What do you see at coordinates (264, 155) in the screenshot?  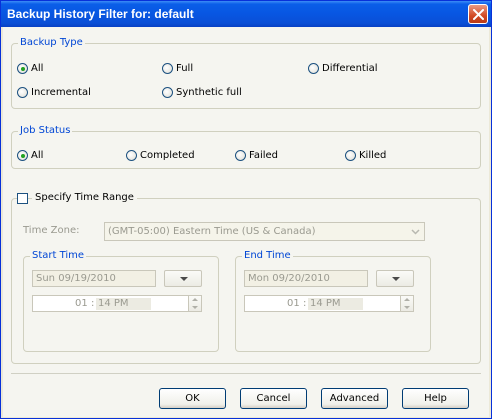 I see `radio-label: Failed` at bounding box center [264, 155].